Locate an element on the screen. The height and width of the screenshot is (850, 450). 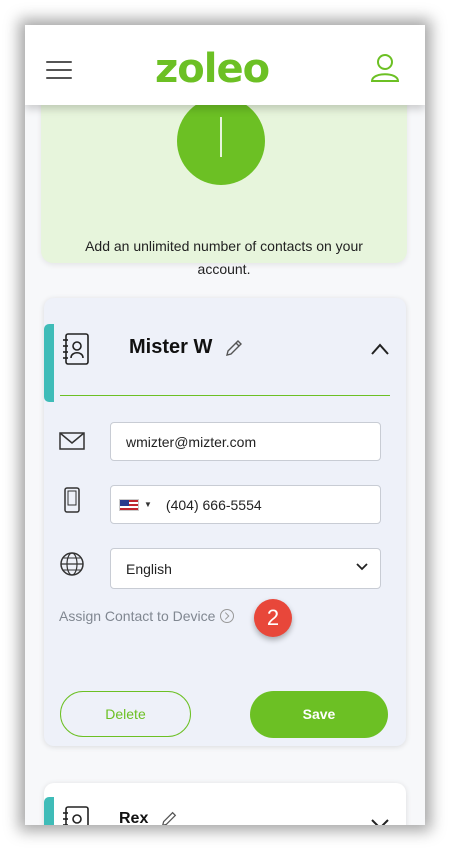
email-icon is located at coordinates (72, 441).